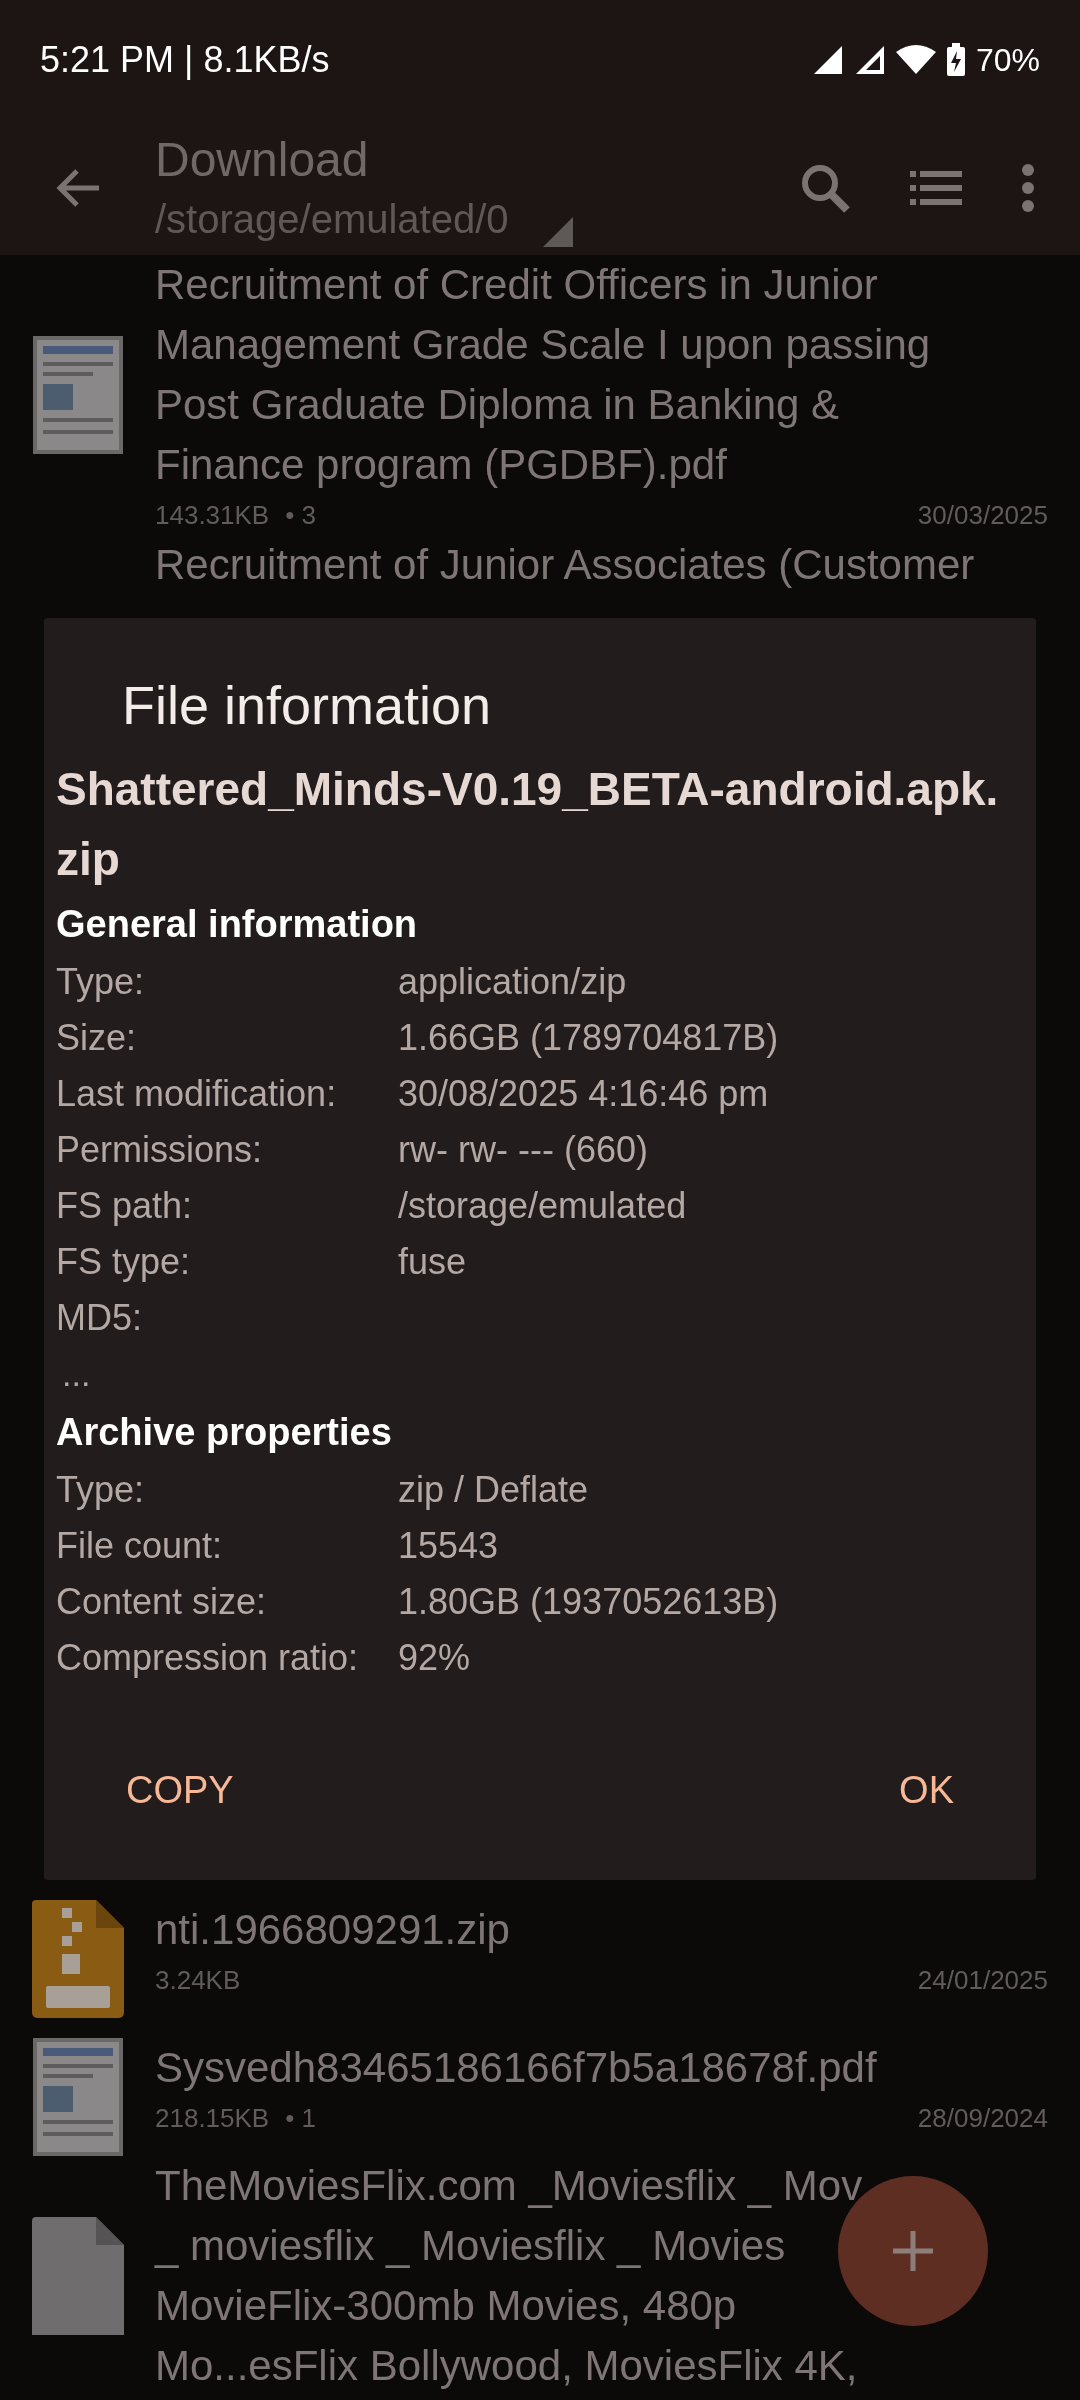 The width and height of the screenshot is (1080, 2400). I want to click on file-name: Finance program (PGDBF).pdf, so click(601, 465).